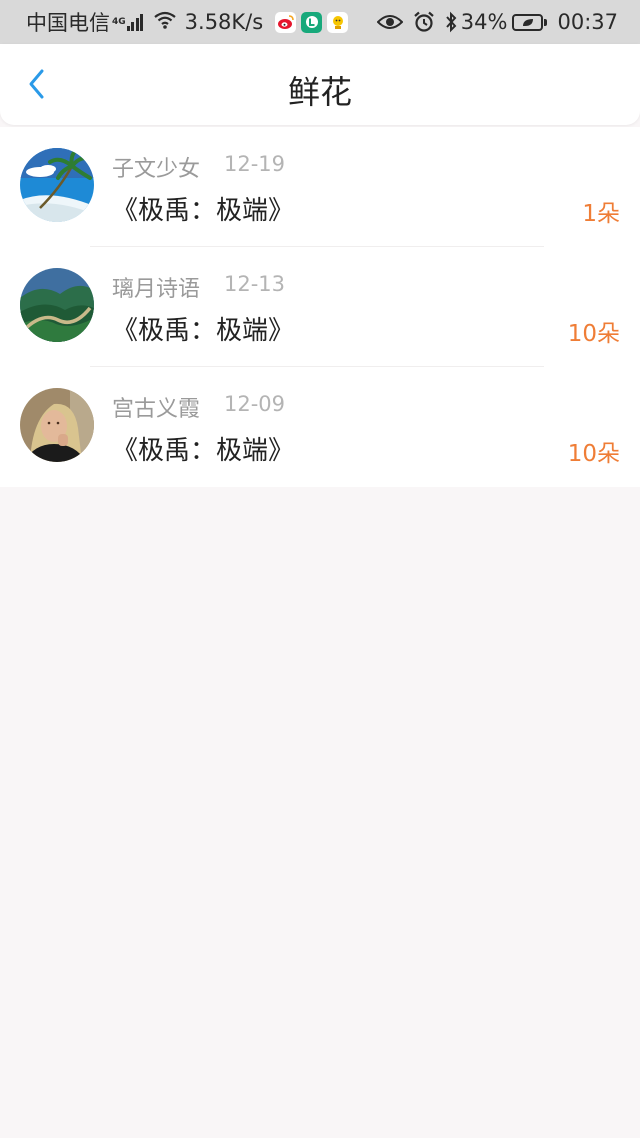 This screenshot has height=1138, width=640. I want to click on status-left: 中国电信 4G 3.58K/s, so click(187, 22).